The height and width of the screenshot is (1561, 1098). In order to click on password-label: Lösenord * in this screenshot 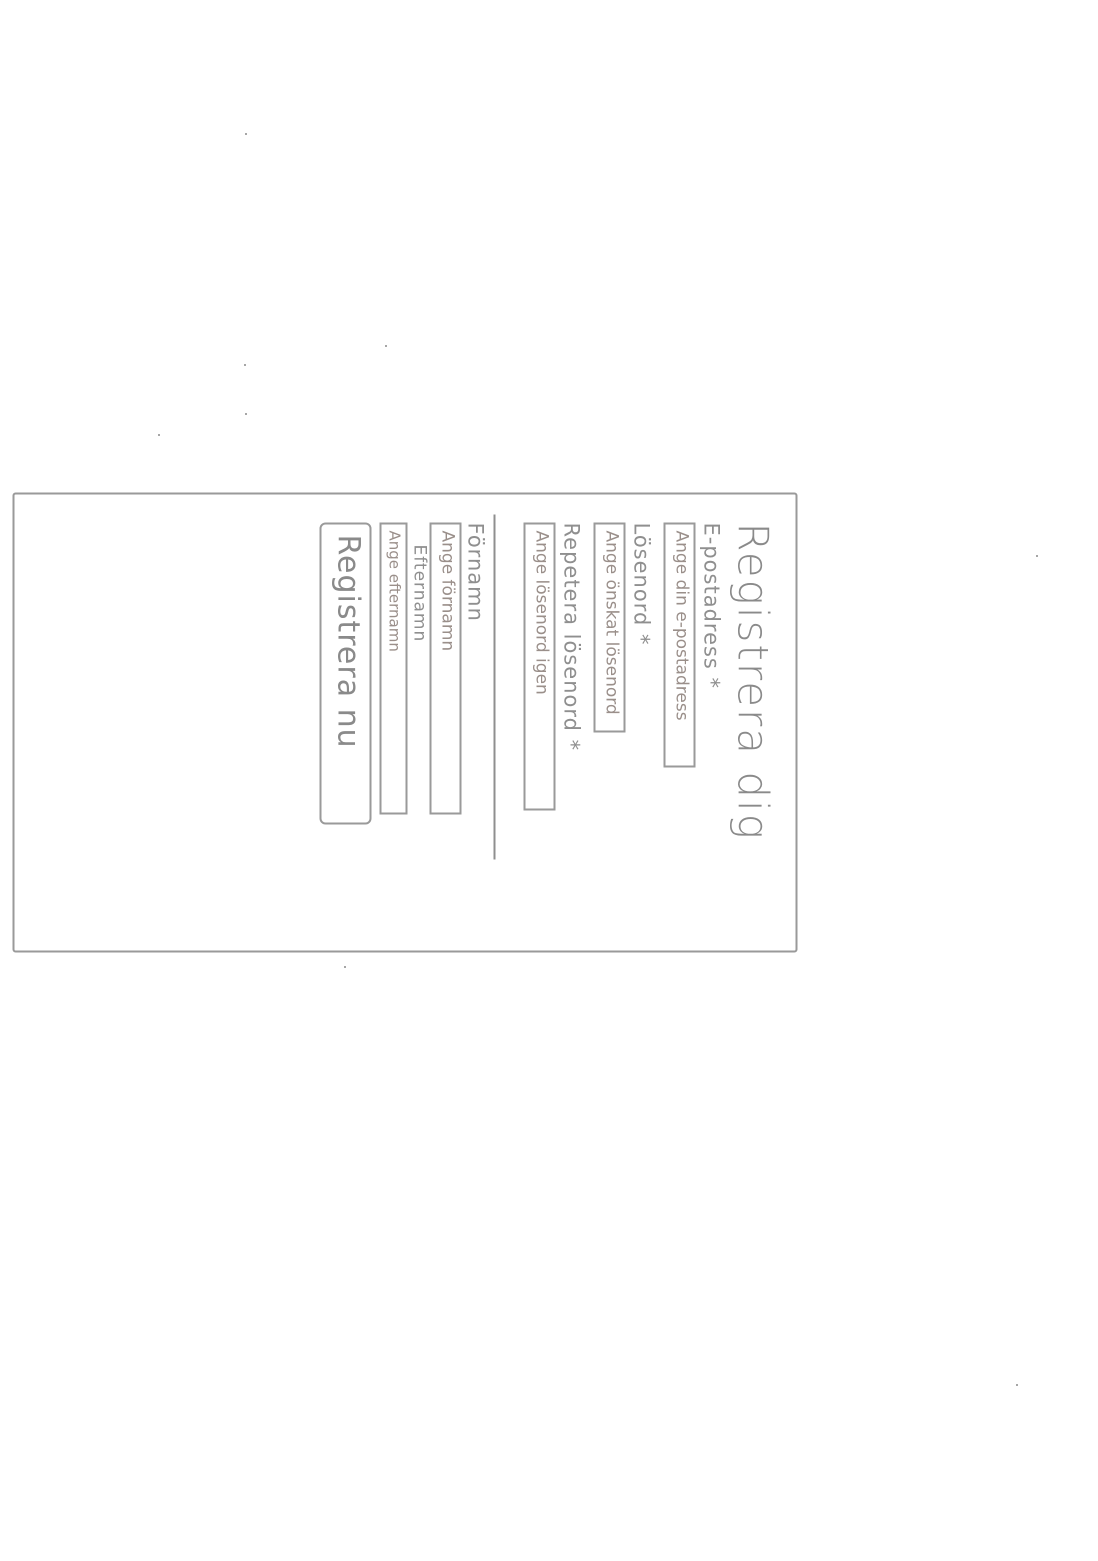, I will do `click(641, 584)`.